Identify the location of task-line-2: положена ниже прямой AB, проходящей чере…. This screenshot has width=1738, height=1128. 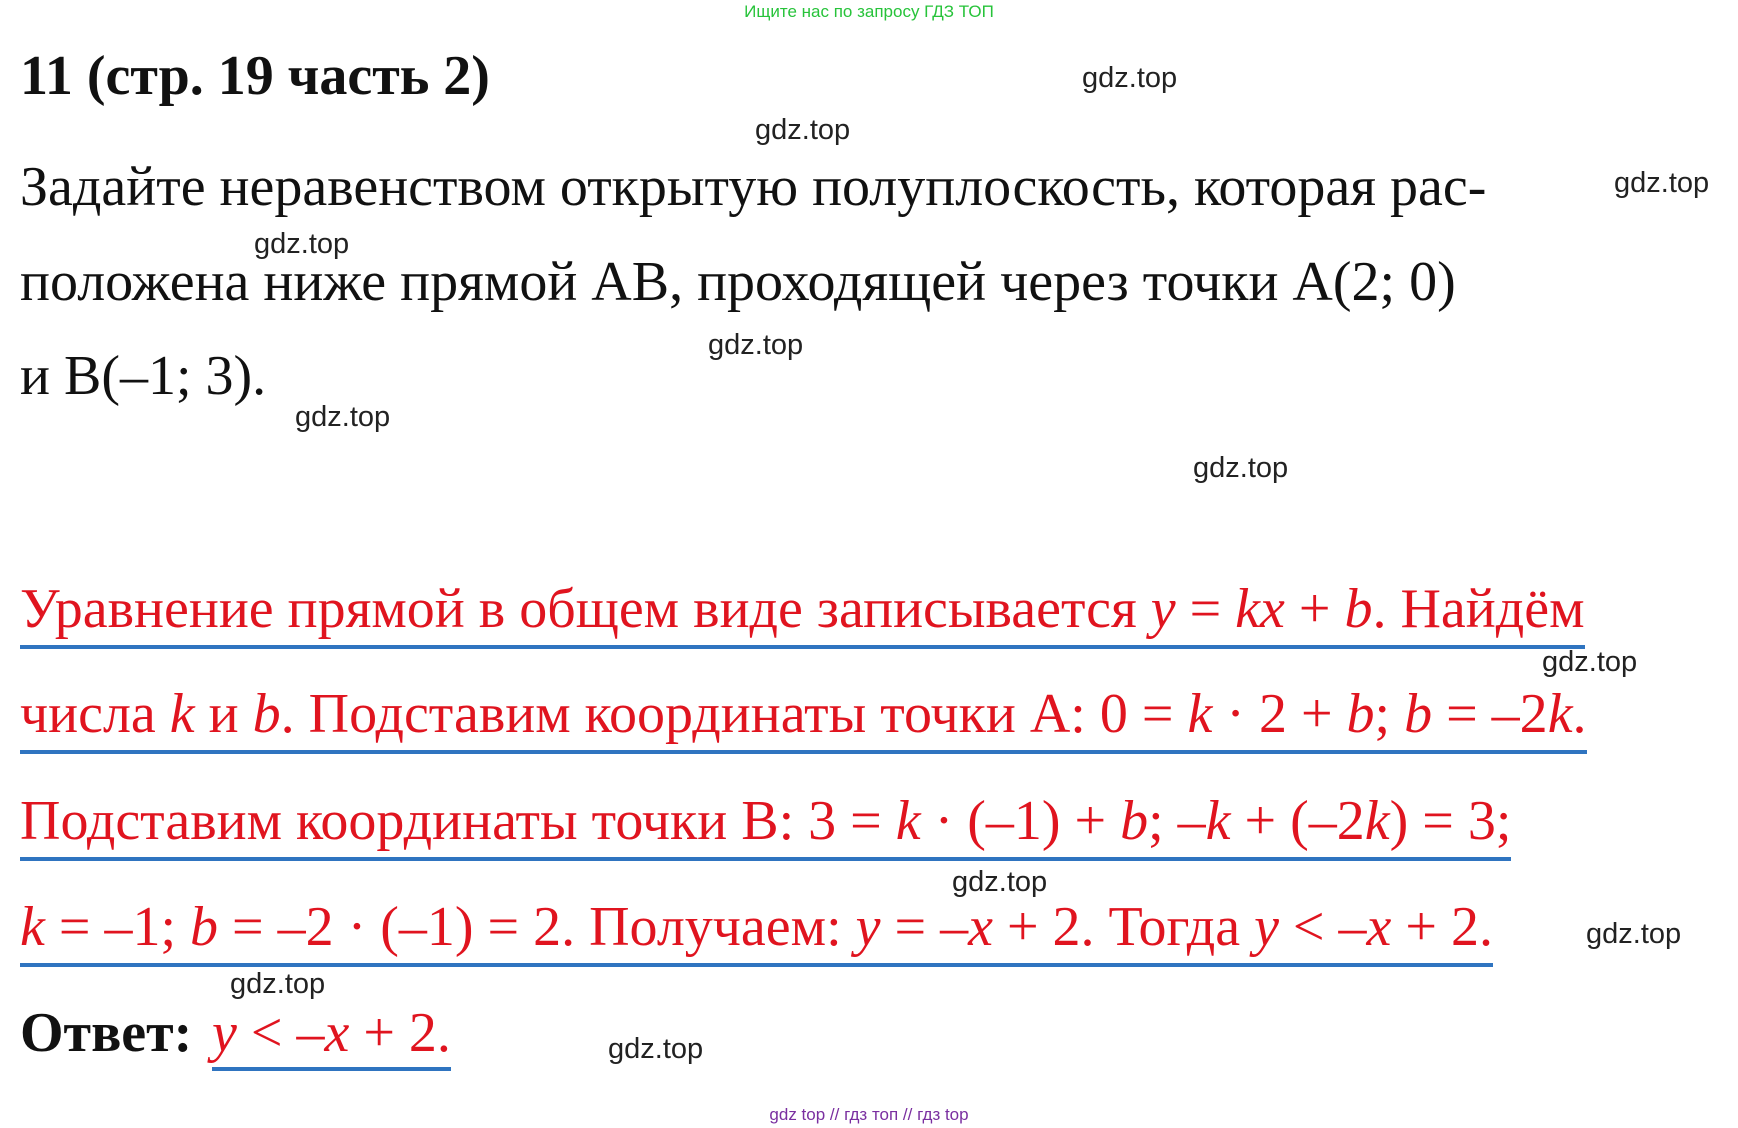
(738, 282).